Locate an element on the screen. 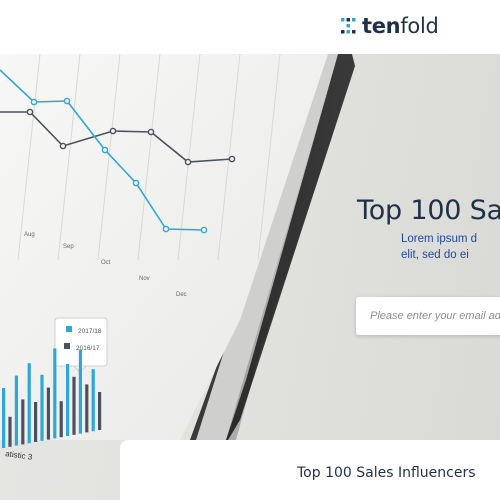 The image size is (500, 500). top-bar: tenfold is located at coordinates (250, 27).